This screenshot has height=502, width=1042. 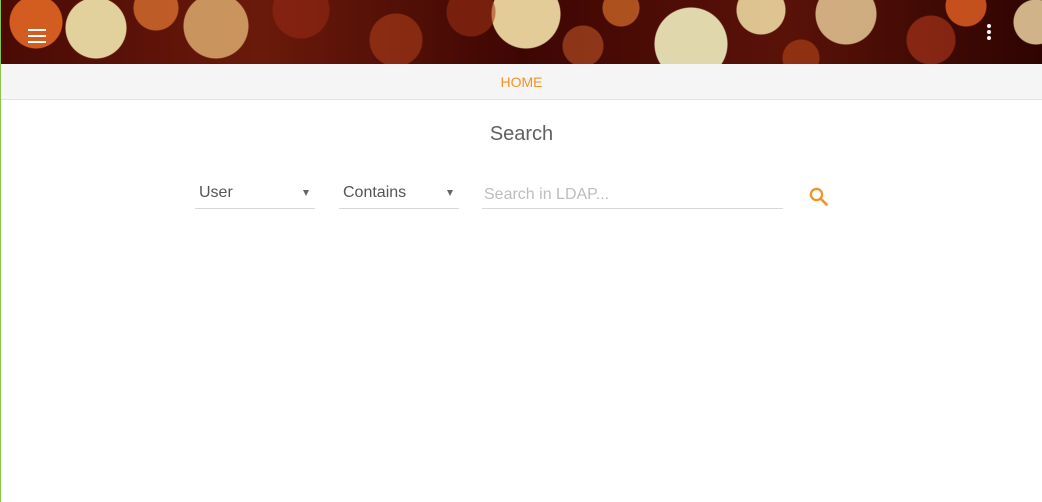 I want to click on match-operator-value: Contains, so click(x=375, y=192).